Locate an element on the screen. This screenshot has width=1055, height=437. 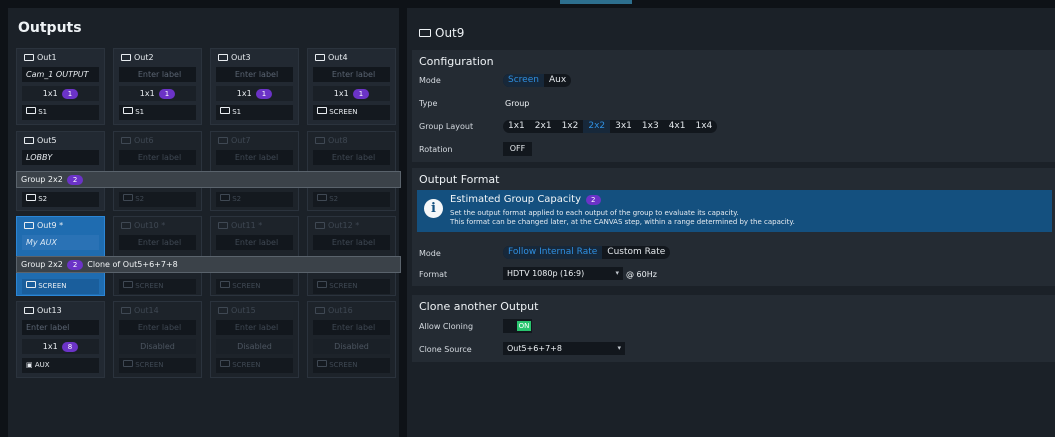
group-bar-2: Group 2x2 2 Clone of Out5+6+7+8 is located at coordinates (208, 264).